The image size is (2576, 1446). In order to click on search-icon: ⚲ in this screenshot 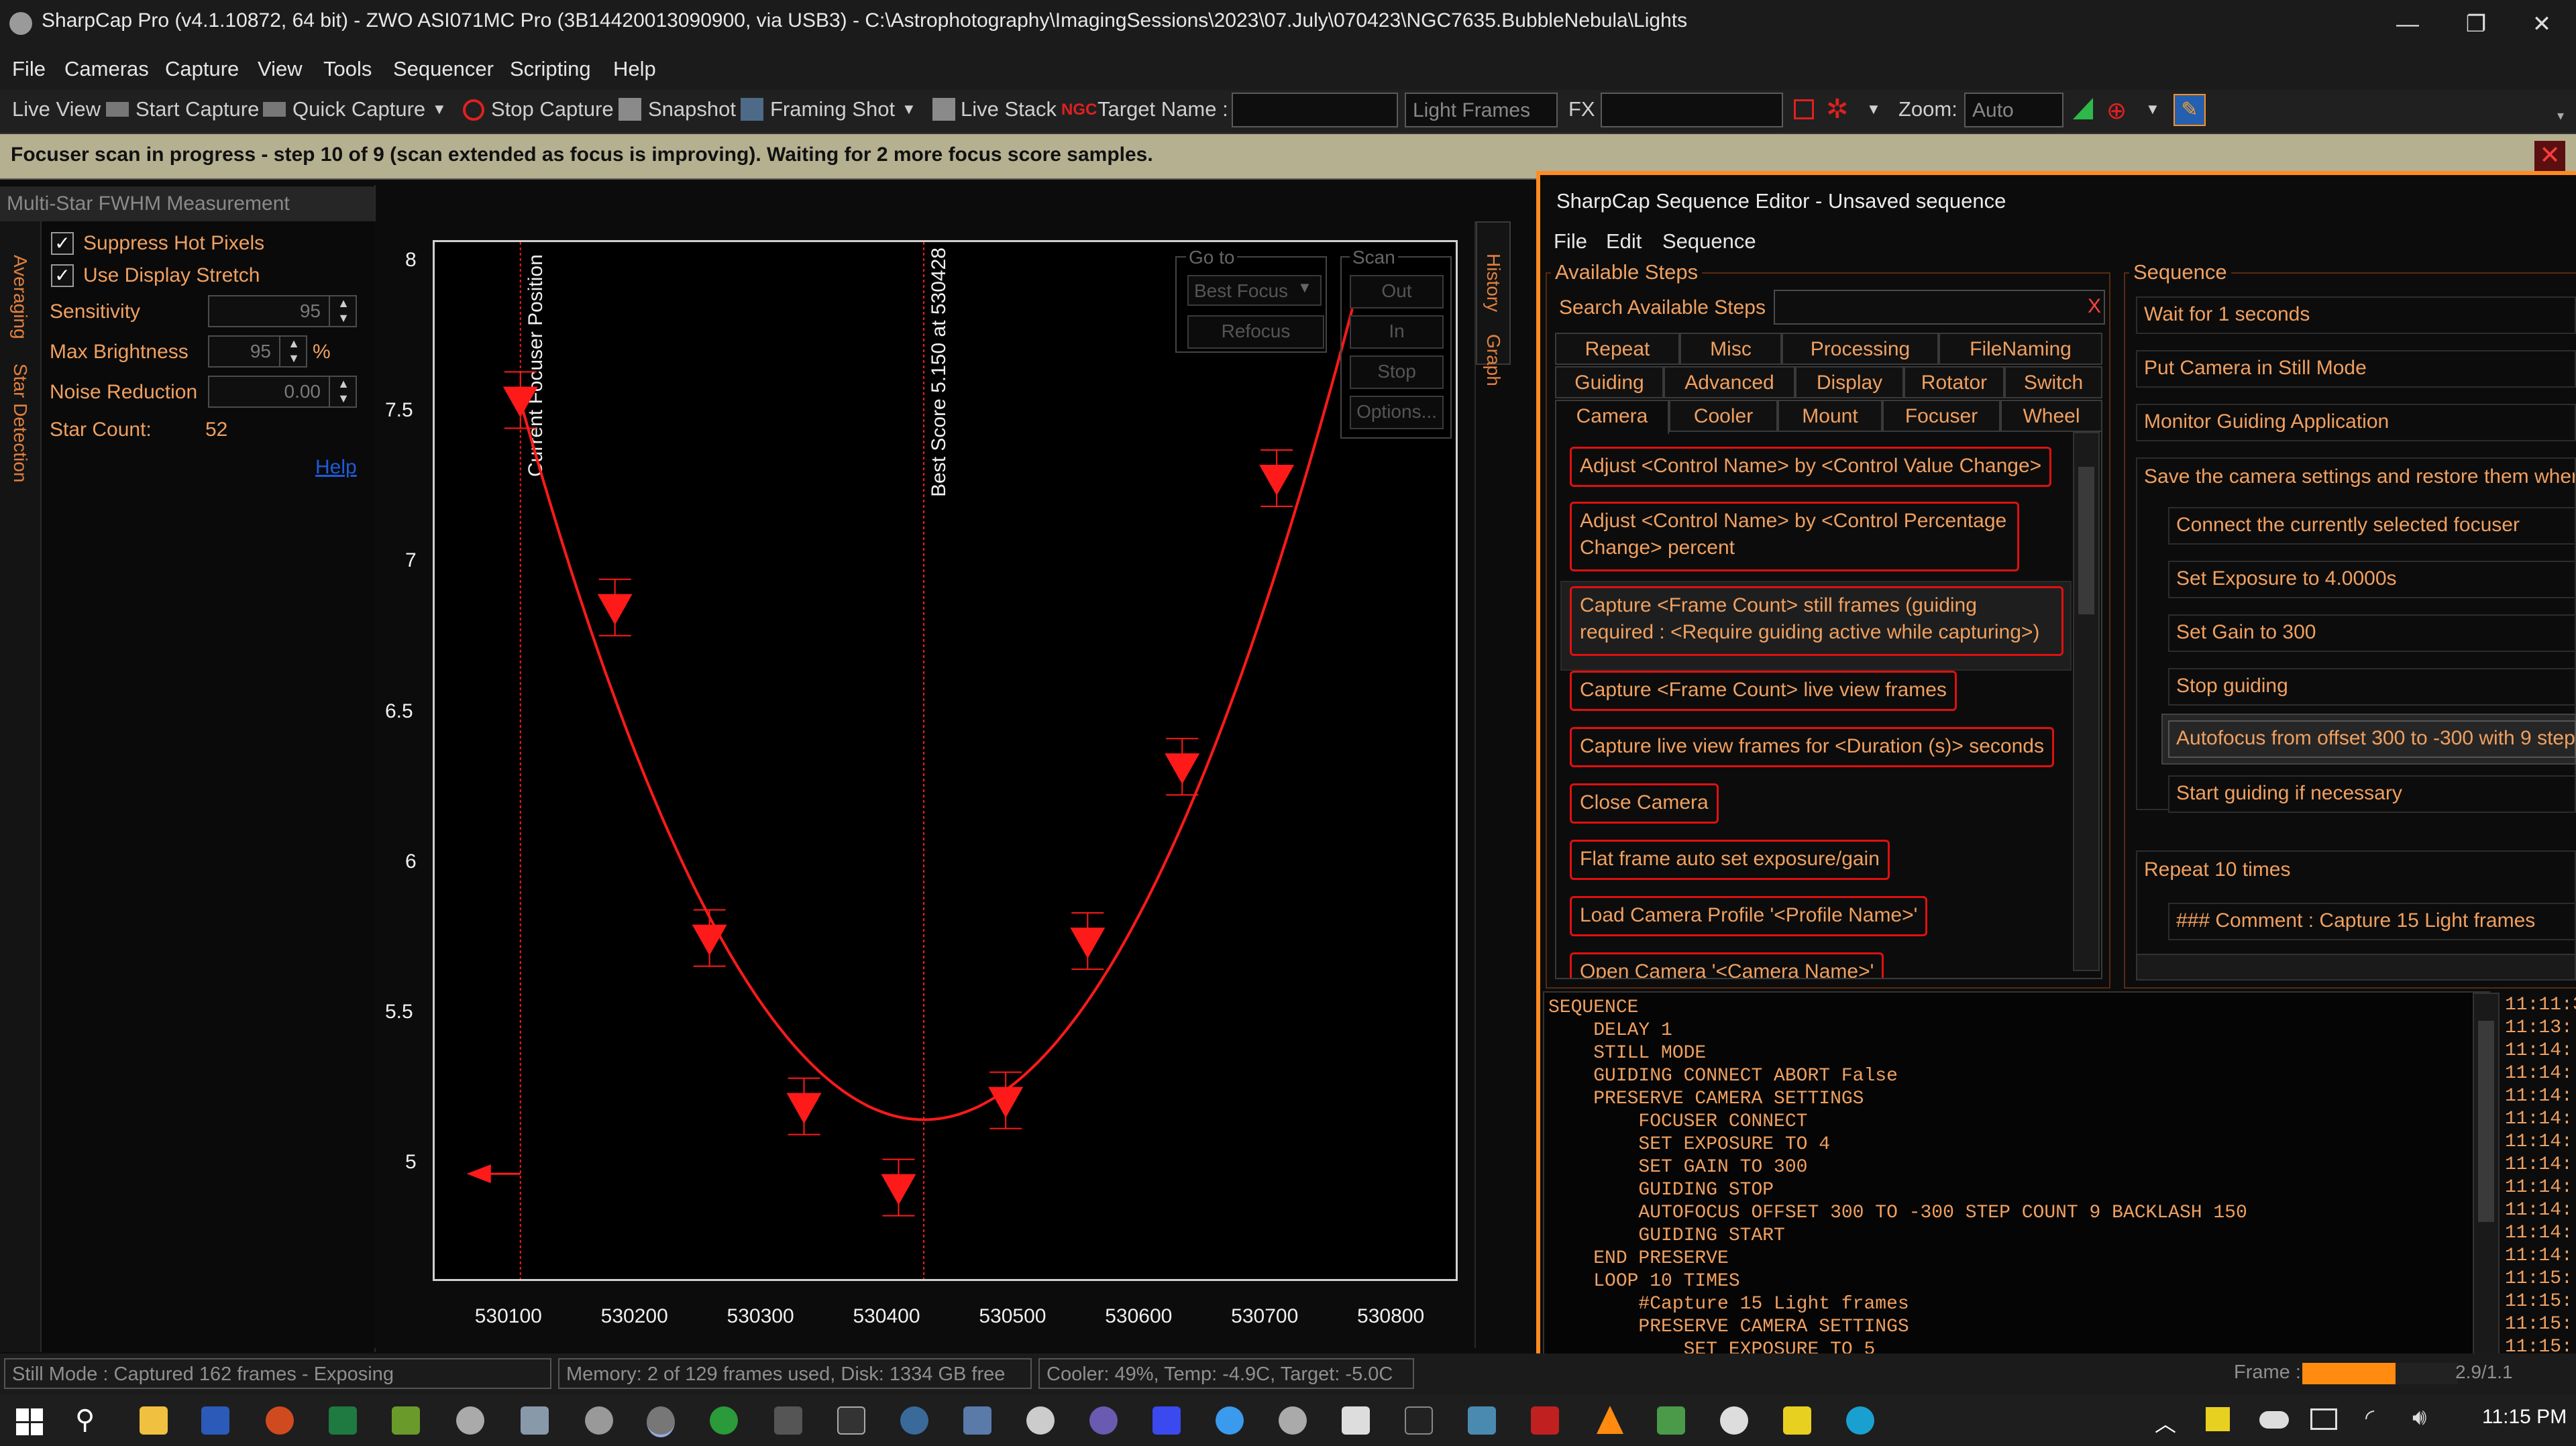, I will do `click(85, 1419)`.